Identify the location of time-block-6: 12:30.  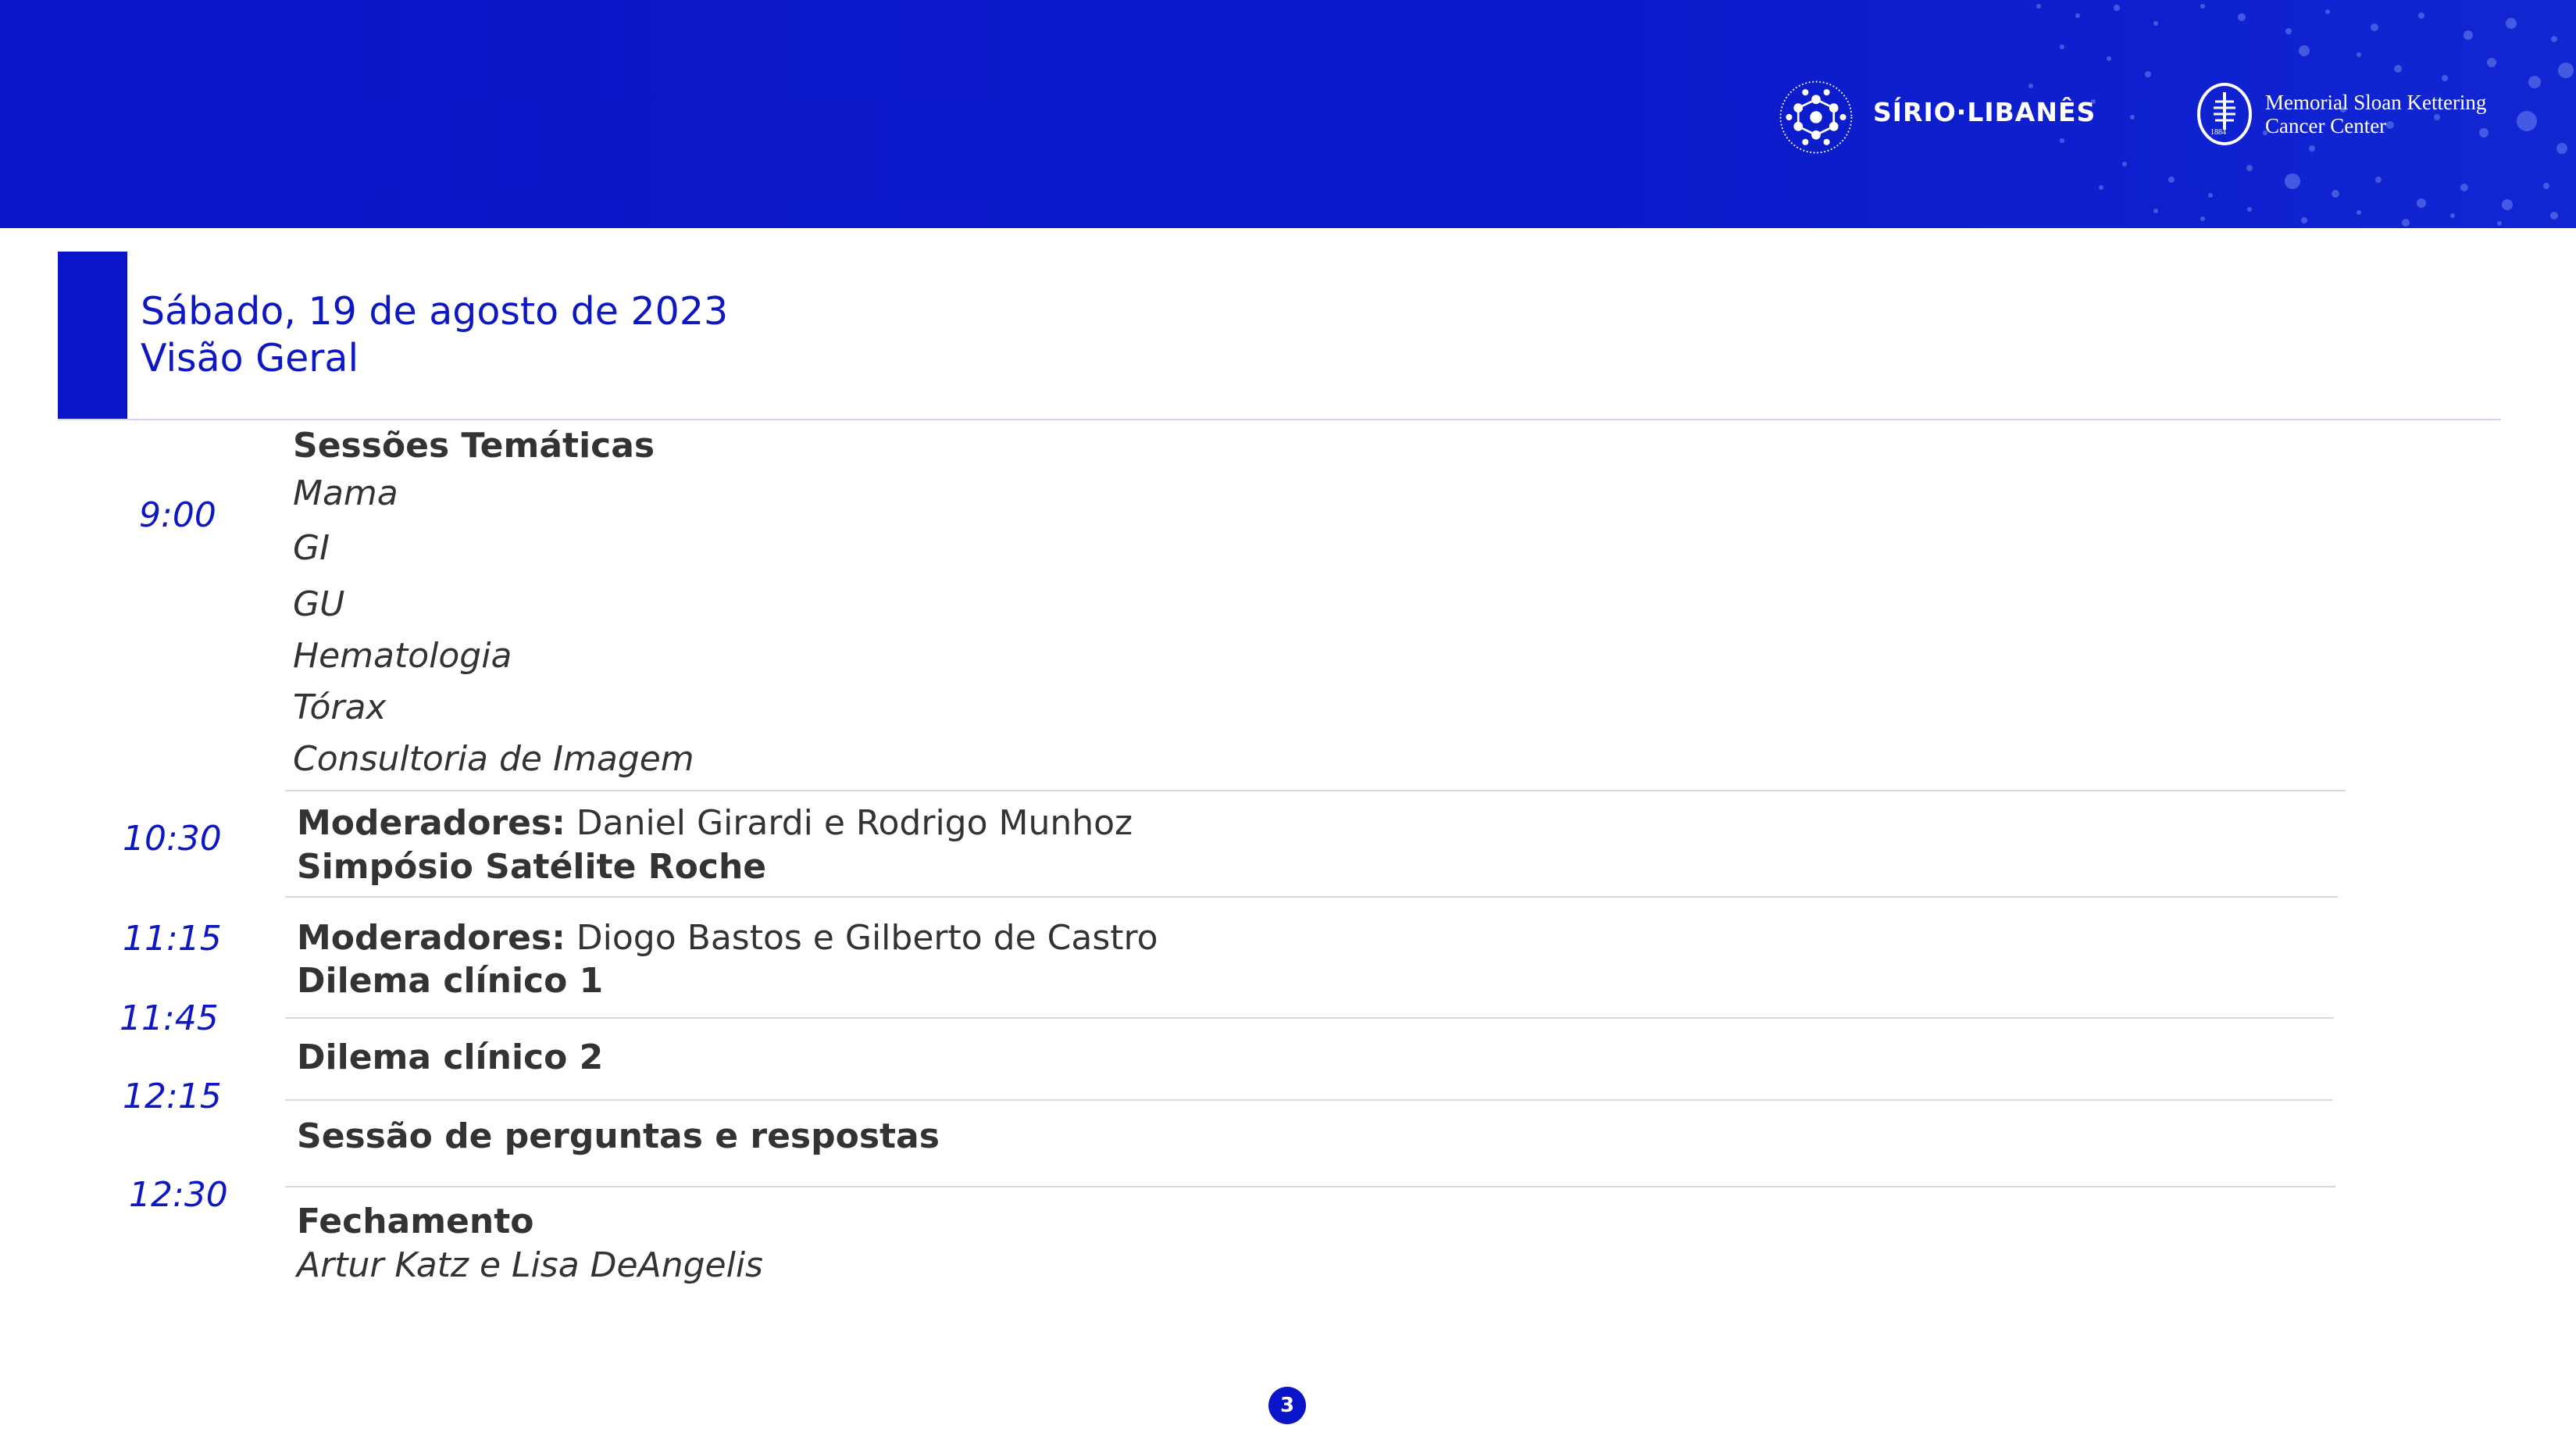
(178, 1195).